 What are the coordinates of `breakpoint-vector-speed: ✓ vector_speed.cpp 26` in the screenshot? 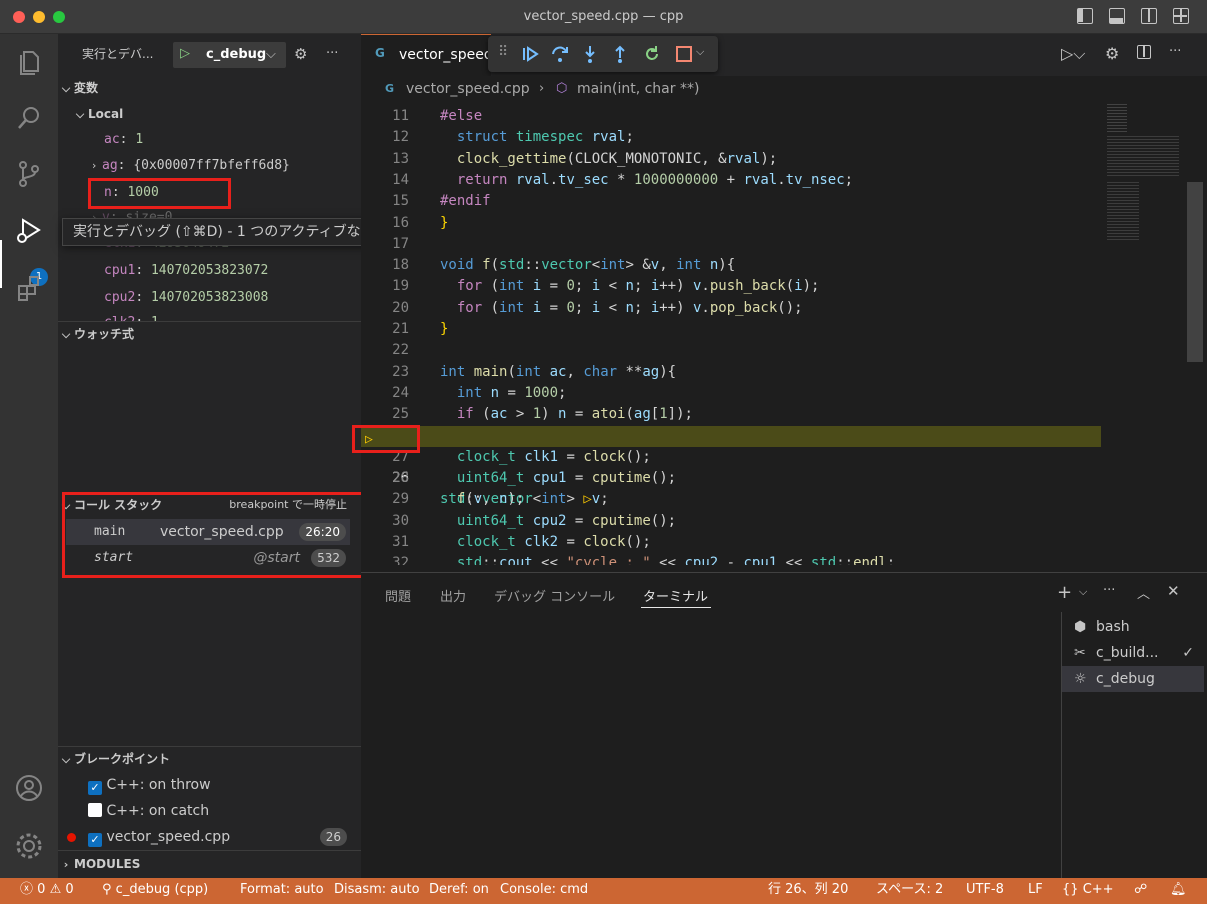 It's located at (209, 837).